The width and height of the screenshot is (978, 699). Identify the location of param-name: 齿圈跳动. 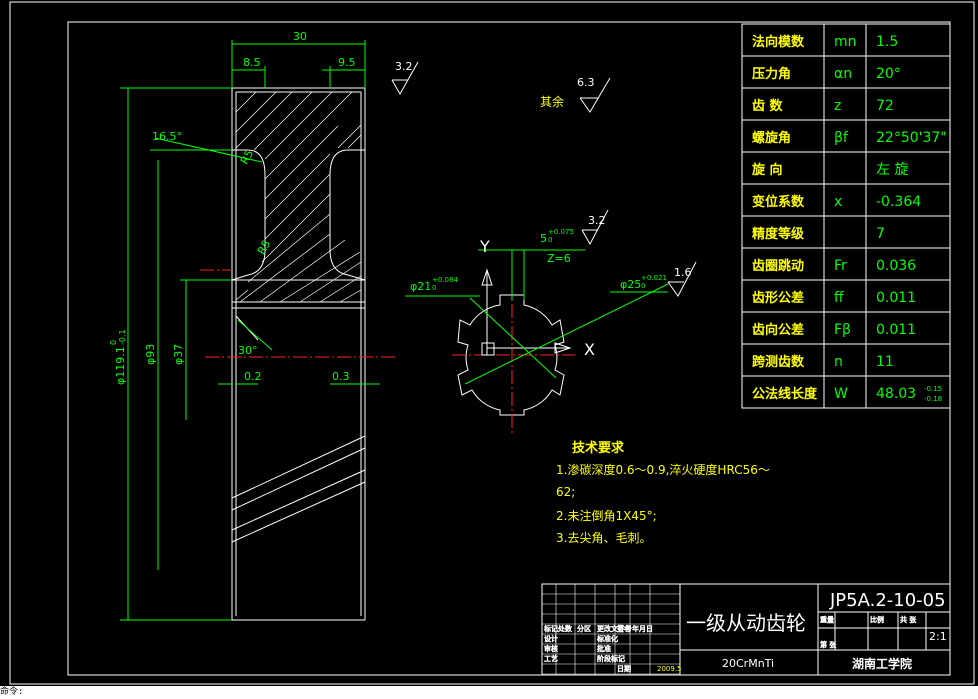
(778, 266).